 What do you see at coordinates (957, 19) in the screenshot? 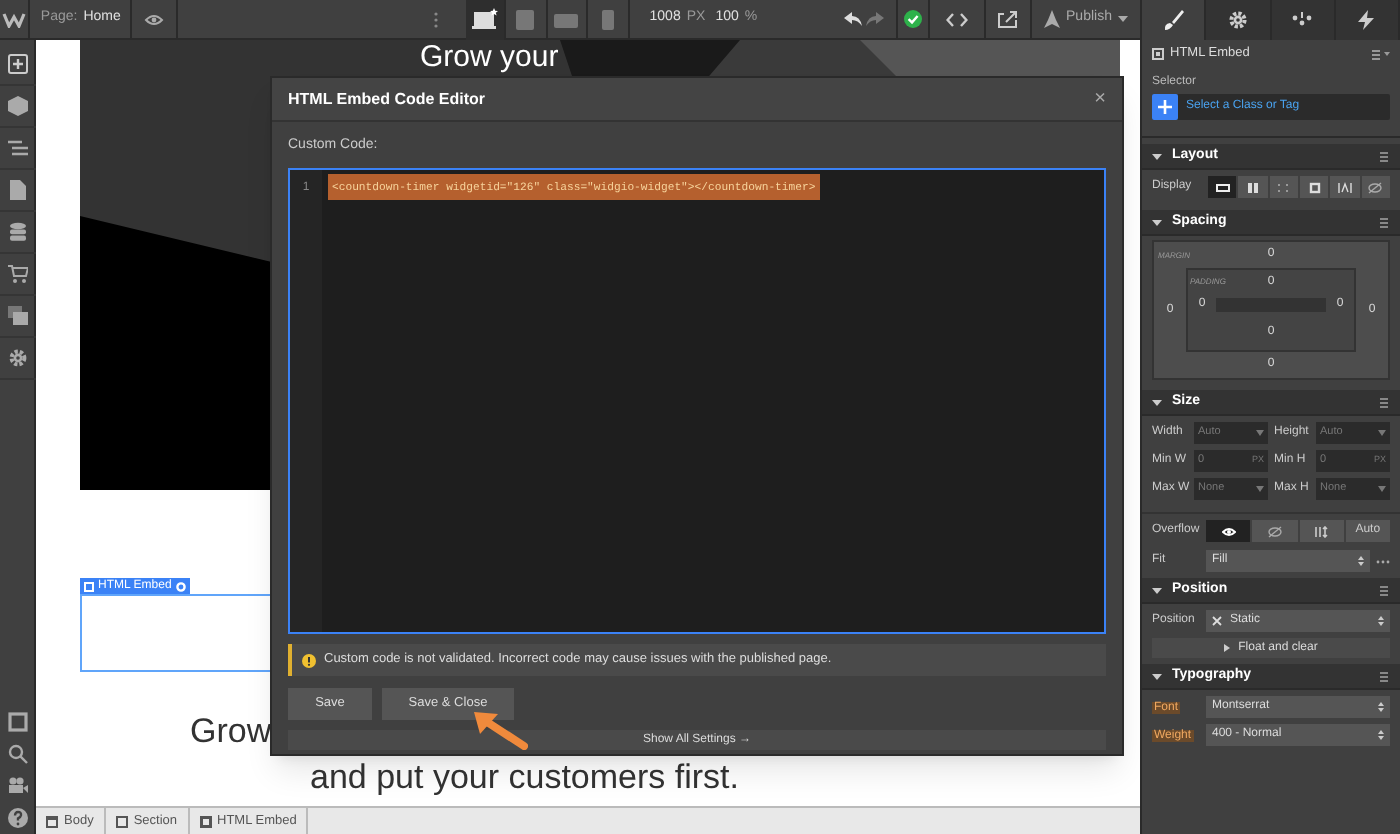
I see `code-icon` at bounding box center [957, 19].